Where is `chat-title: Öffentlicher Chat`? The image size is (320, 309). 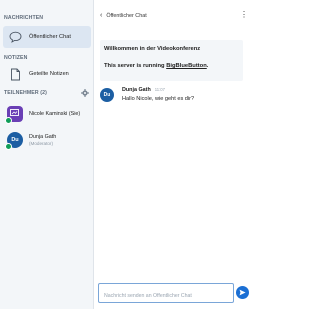
chat-title: Öffentlicher Chat is located at coordinates (126, 15).